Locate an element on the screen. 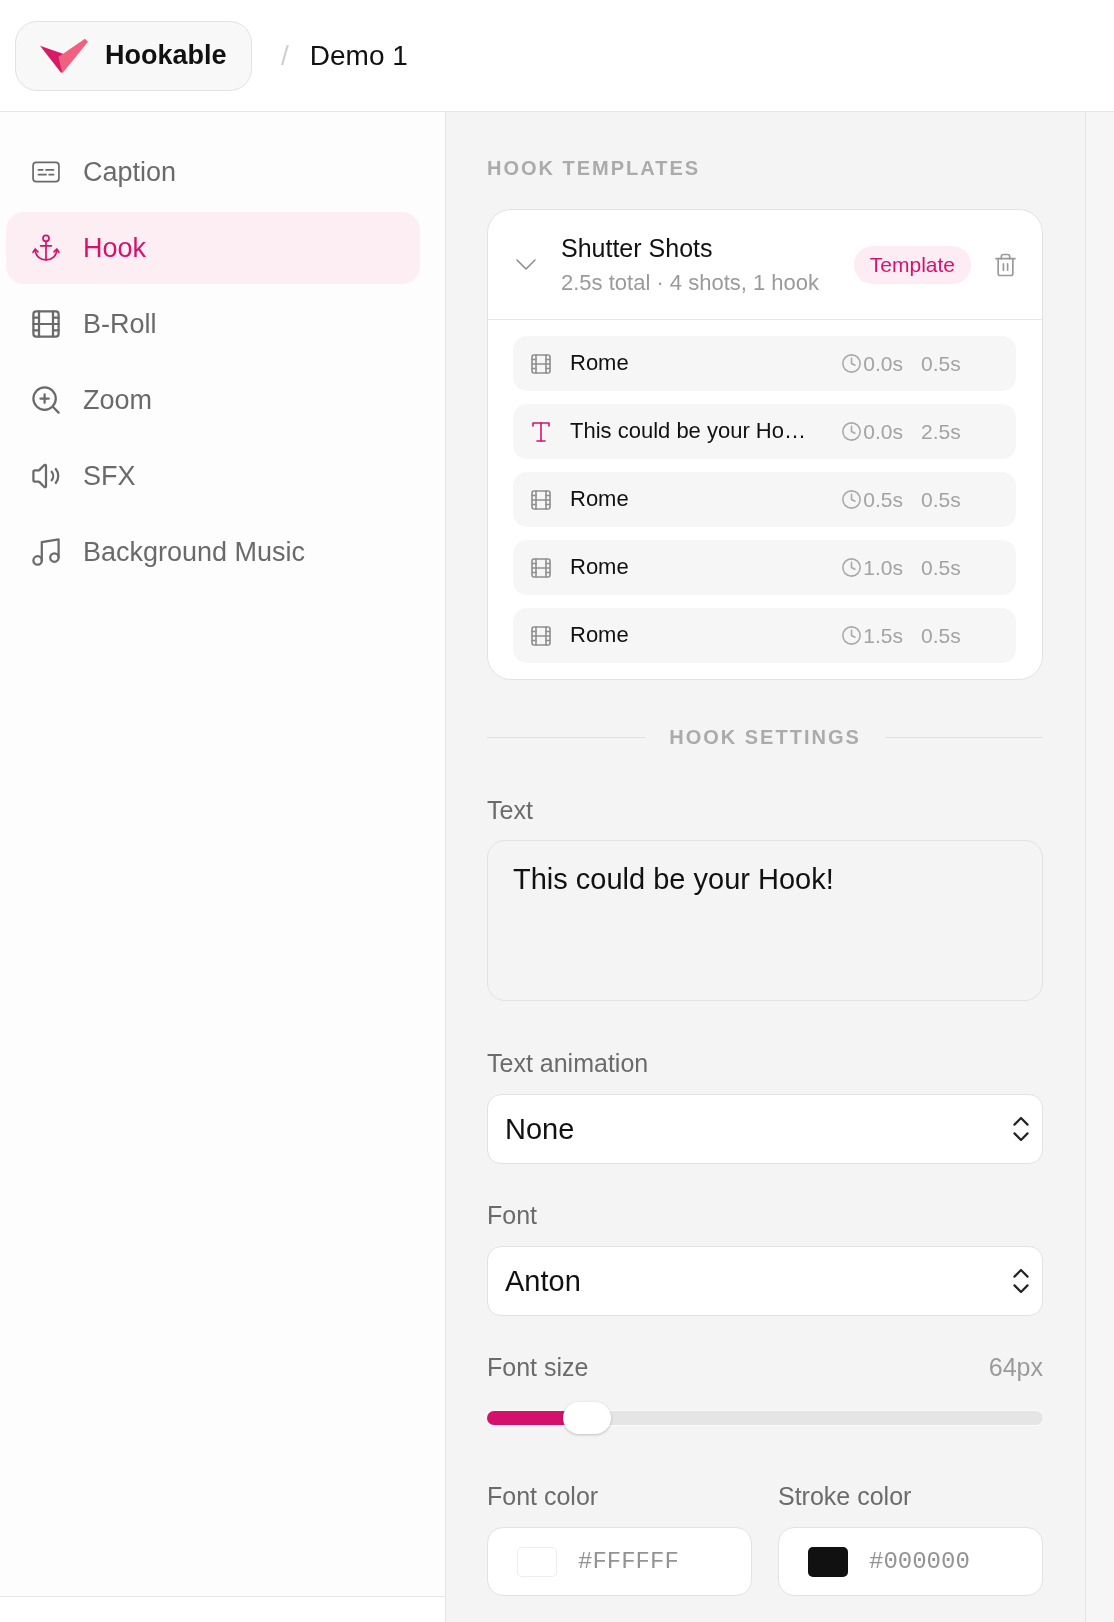  slider-value: 64px is located at coordinates (1015, 1367).